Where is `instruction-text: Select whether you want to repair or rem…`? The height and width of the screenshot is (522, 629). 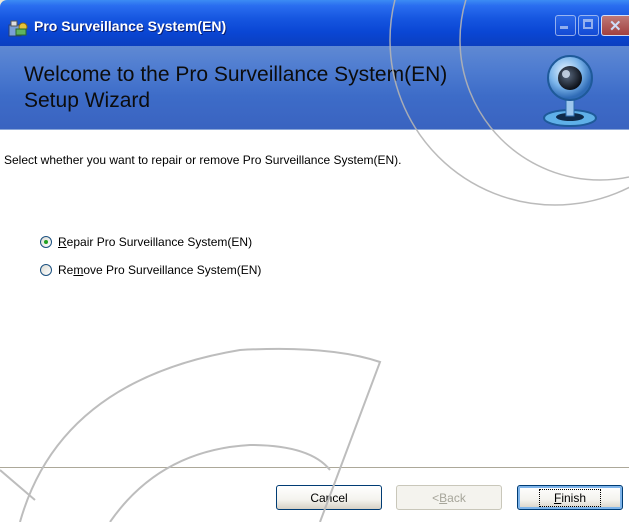
instruction-text: Select whether you want to repair or rem… is located at coordinates (203, 160).